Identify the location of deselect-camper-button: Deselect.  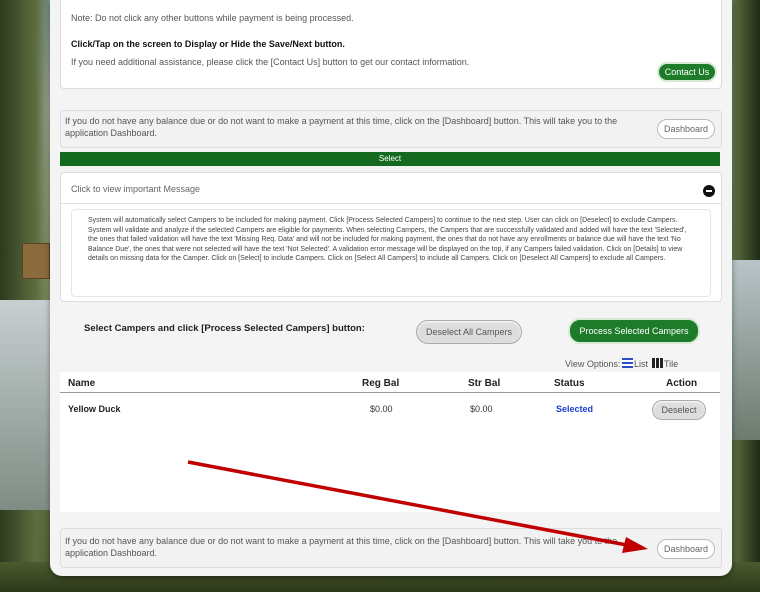
(679, 410).